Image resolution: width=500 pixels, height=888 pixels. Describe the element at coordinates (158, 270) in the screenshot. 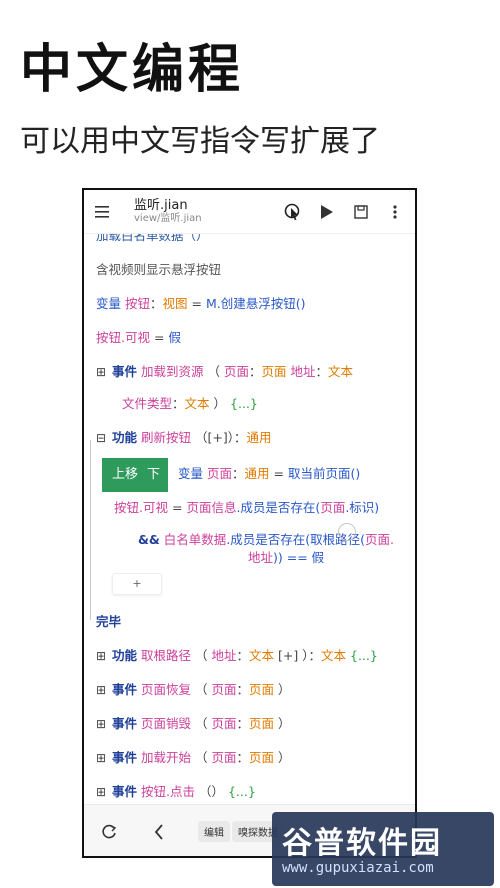

I see `code-comment-line: 含视频则显示悬浮按钮` at that location.